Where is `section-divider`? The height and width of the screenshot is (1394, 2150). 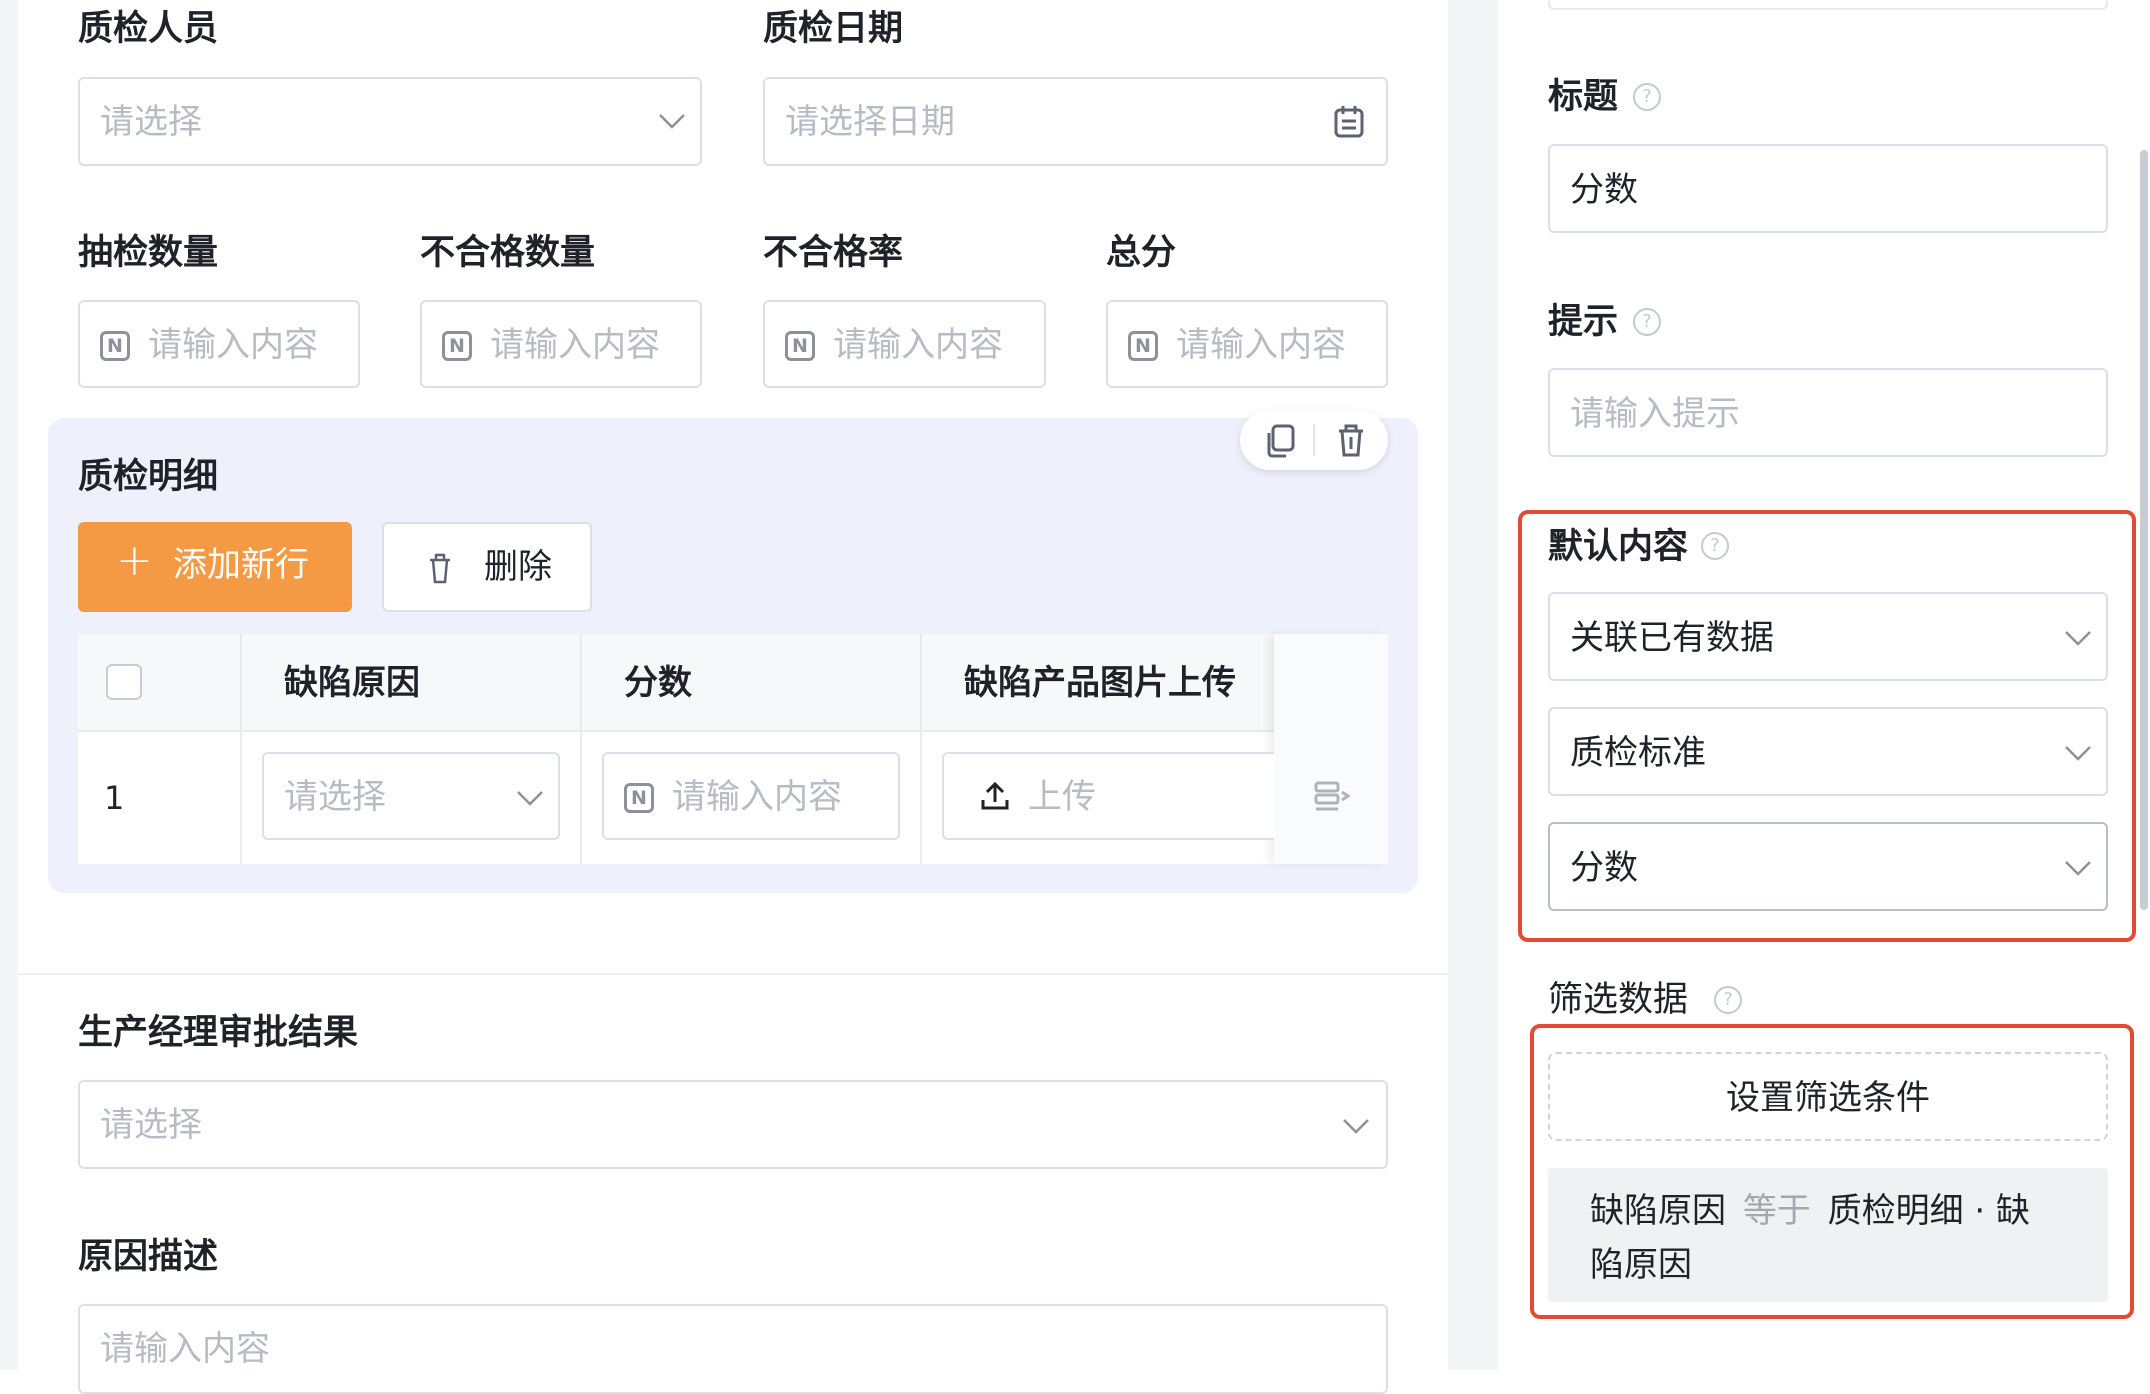 section-divider is located at coordinates (733, 974).